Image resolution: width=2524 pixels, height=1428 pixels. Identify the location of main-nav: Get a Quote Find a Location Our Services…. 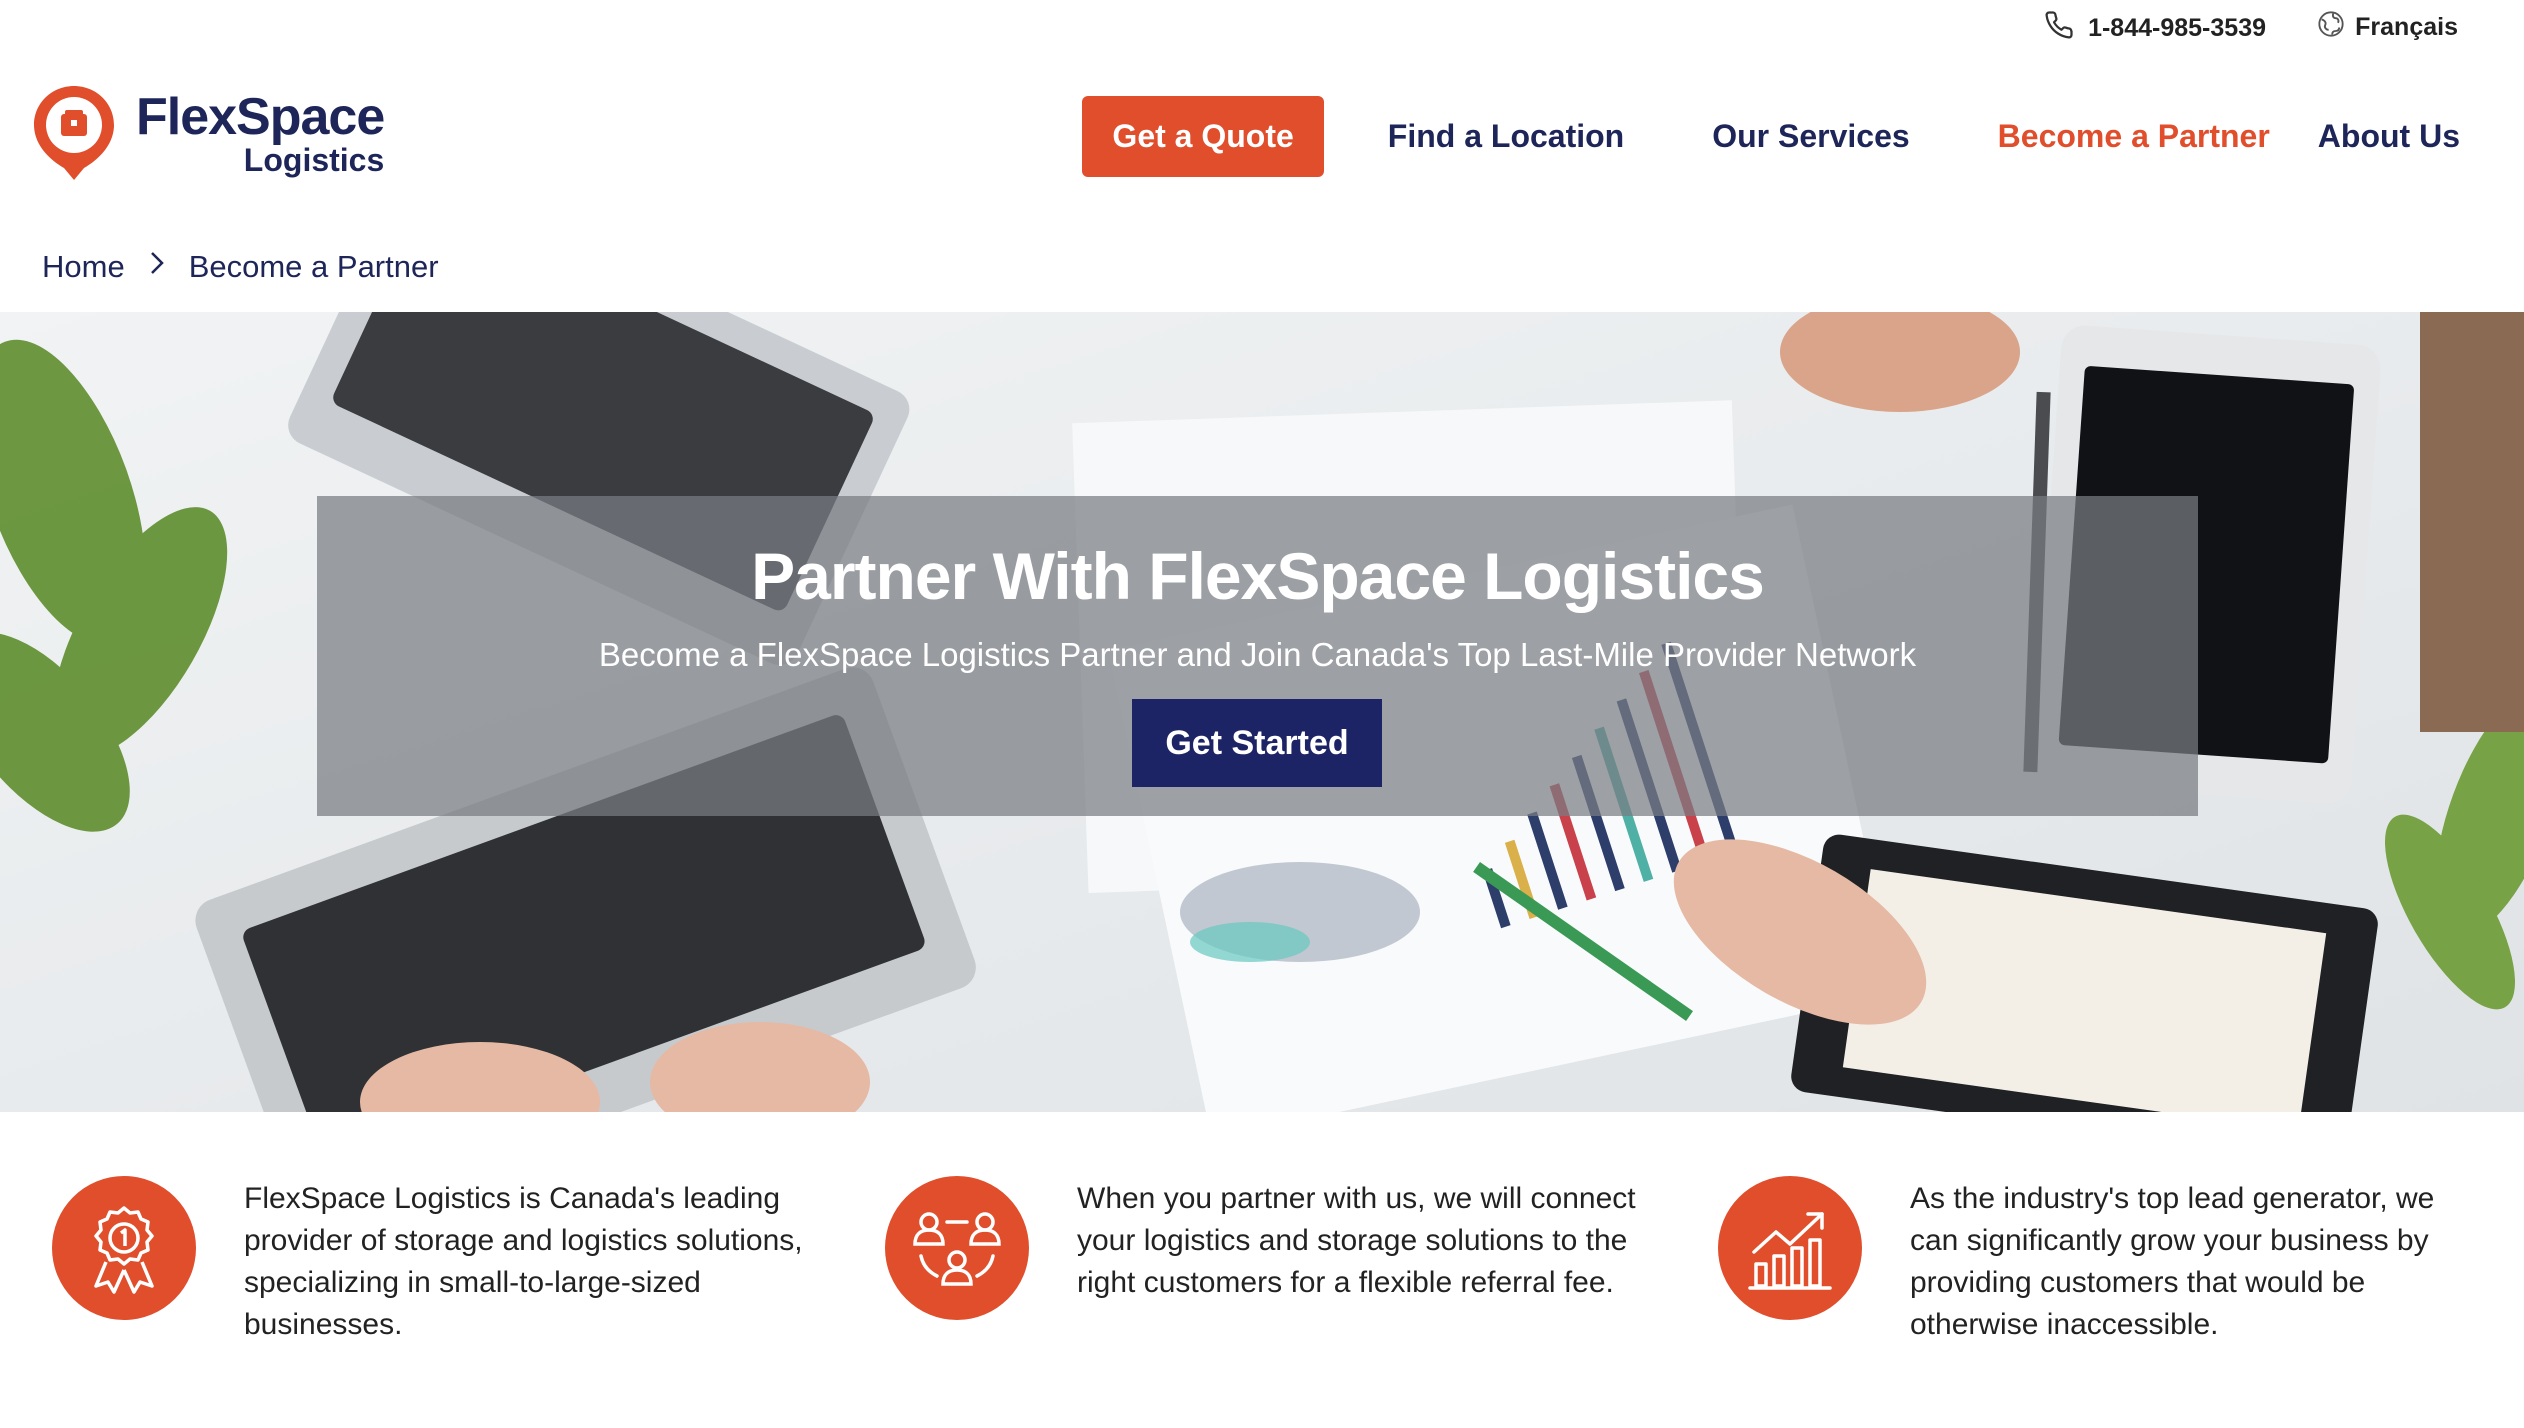
(1771, 136).